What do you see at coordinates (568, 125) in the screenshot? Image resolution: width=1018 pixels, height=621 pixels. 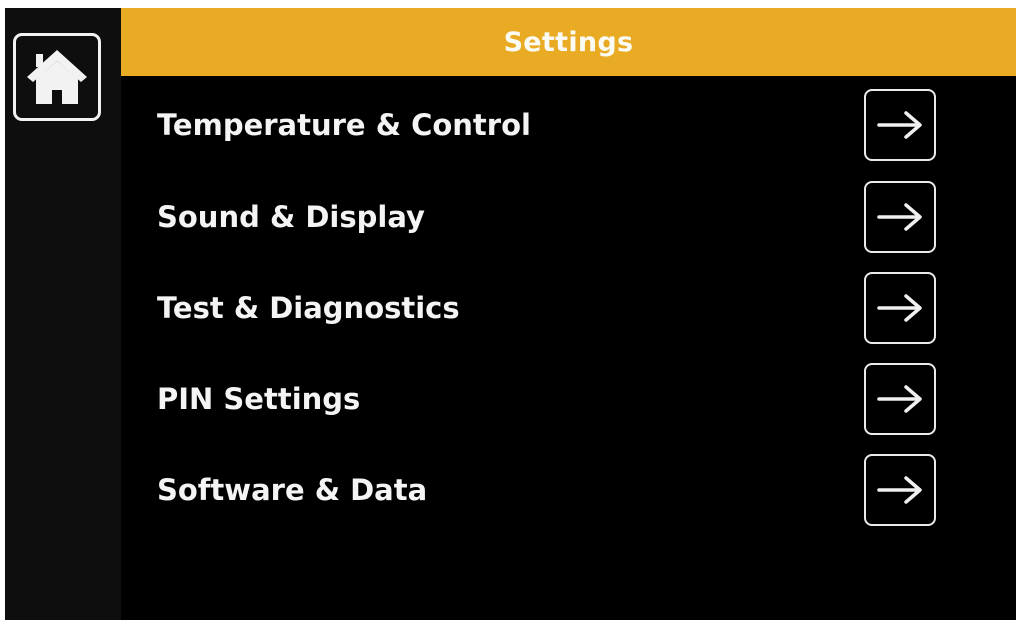 I see `menu-item-temperature-control: Temperature & Control` at bounding box center [568, 125].